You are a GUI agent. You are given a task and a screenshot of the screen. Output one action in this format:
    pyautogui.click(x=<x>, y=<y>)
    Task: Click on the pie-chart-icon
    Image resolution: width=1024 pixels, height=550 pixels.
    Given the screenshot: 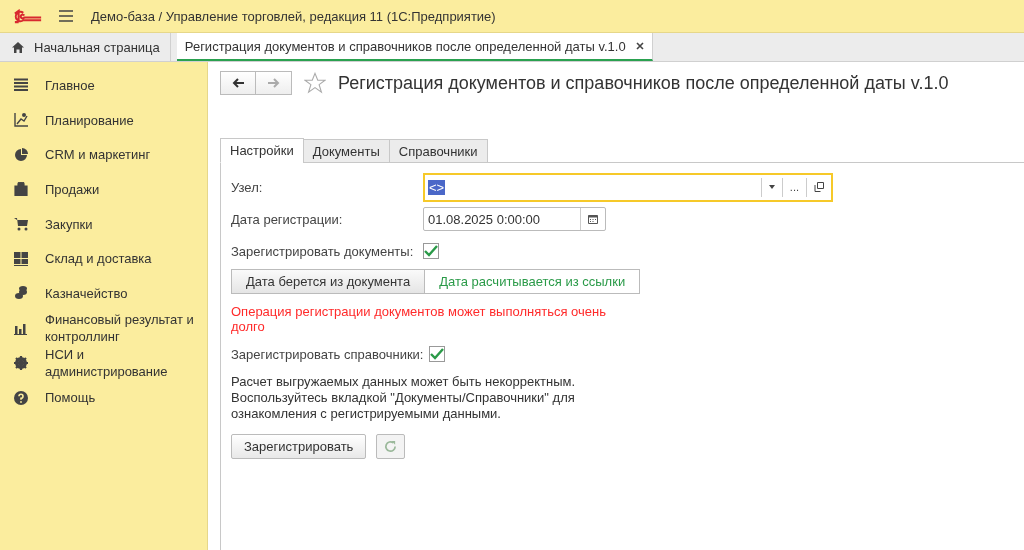 What is the action you would take?
    pyautogui.click(x=21, y=154)
    